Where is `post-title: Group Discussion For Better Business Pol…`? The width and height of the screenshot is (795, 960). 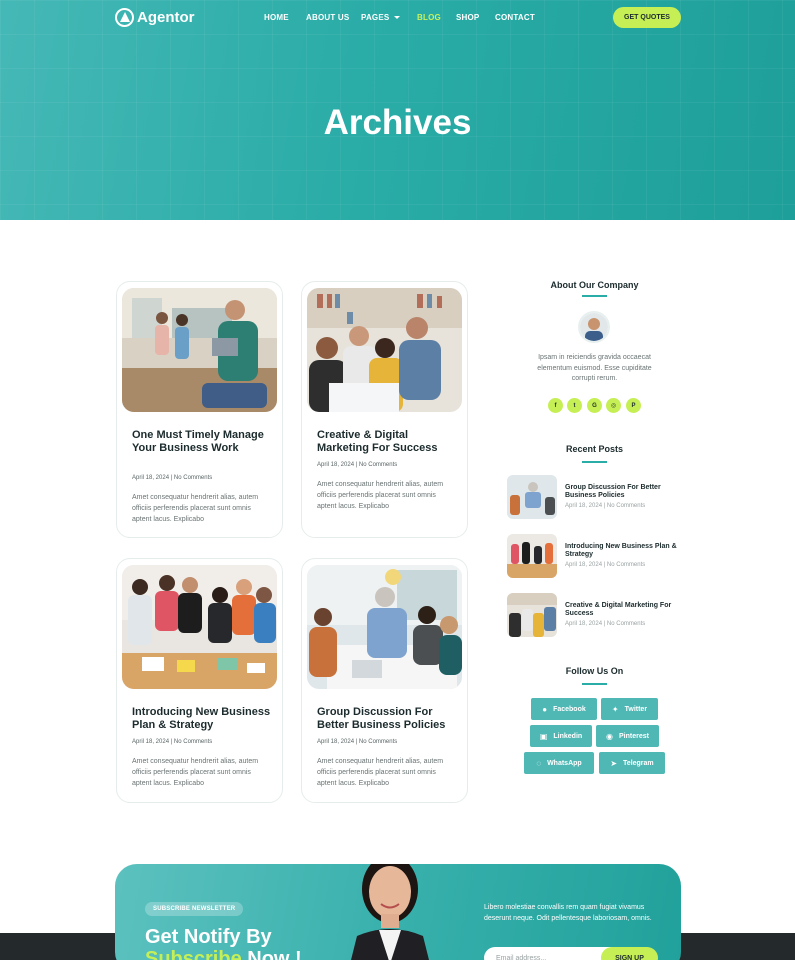
post-title: Group Discussion For Better Business Pol… is located at coordinates (387, 719).